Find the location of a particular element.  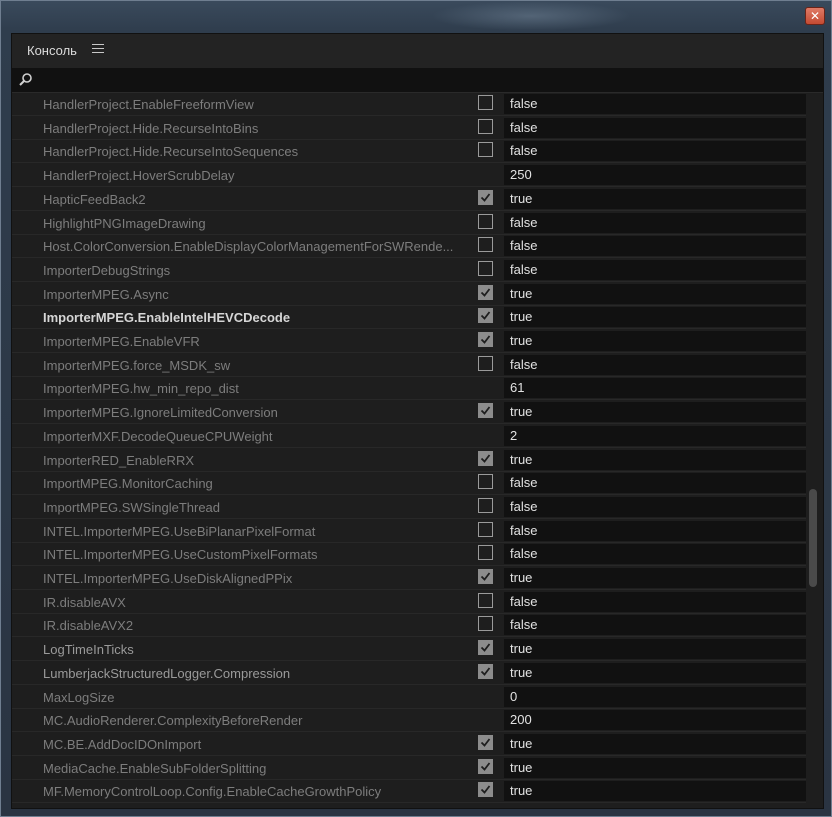

settings-row: MaxLogSize 0 is located at coordinates (409, 697).